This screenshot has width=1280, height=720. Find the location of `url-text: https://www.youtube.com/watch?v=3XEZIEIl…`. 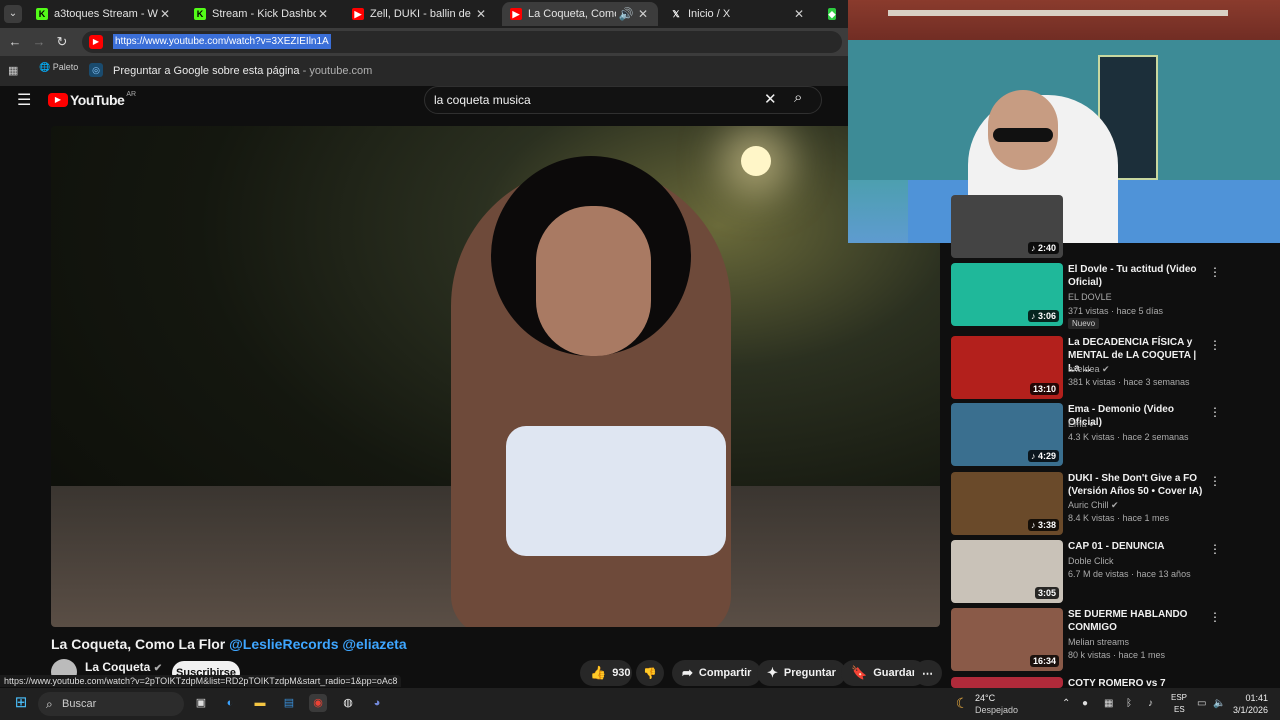

url-text: https://www.youtube.com/watch?v=3XEZIEIl… is located at coordinates (222, 41).